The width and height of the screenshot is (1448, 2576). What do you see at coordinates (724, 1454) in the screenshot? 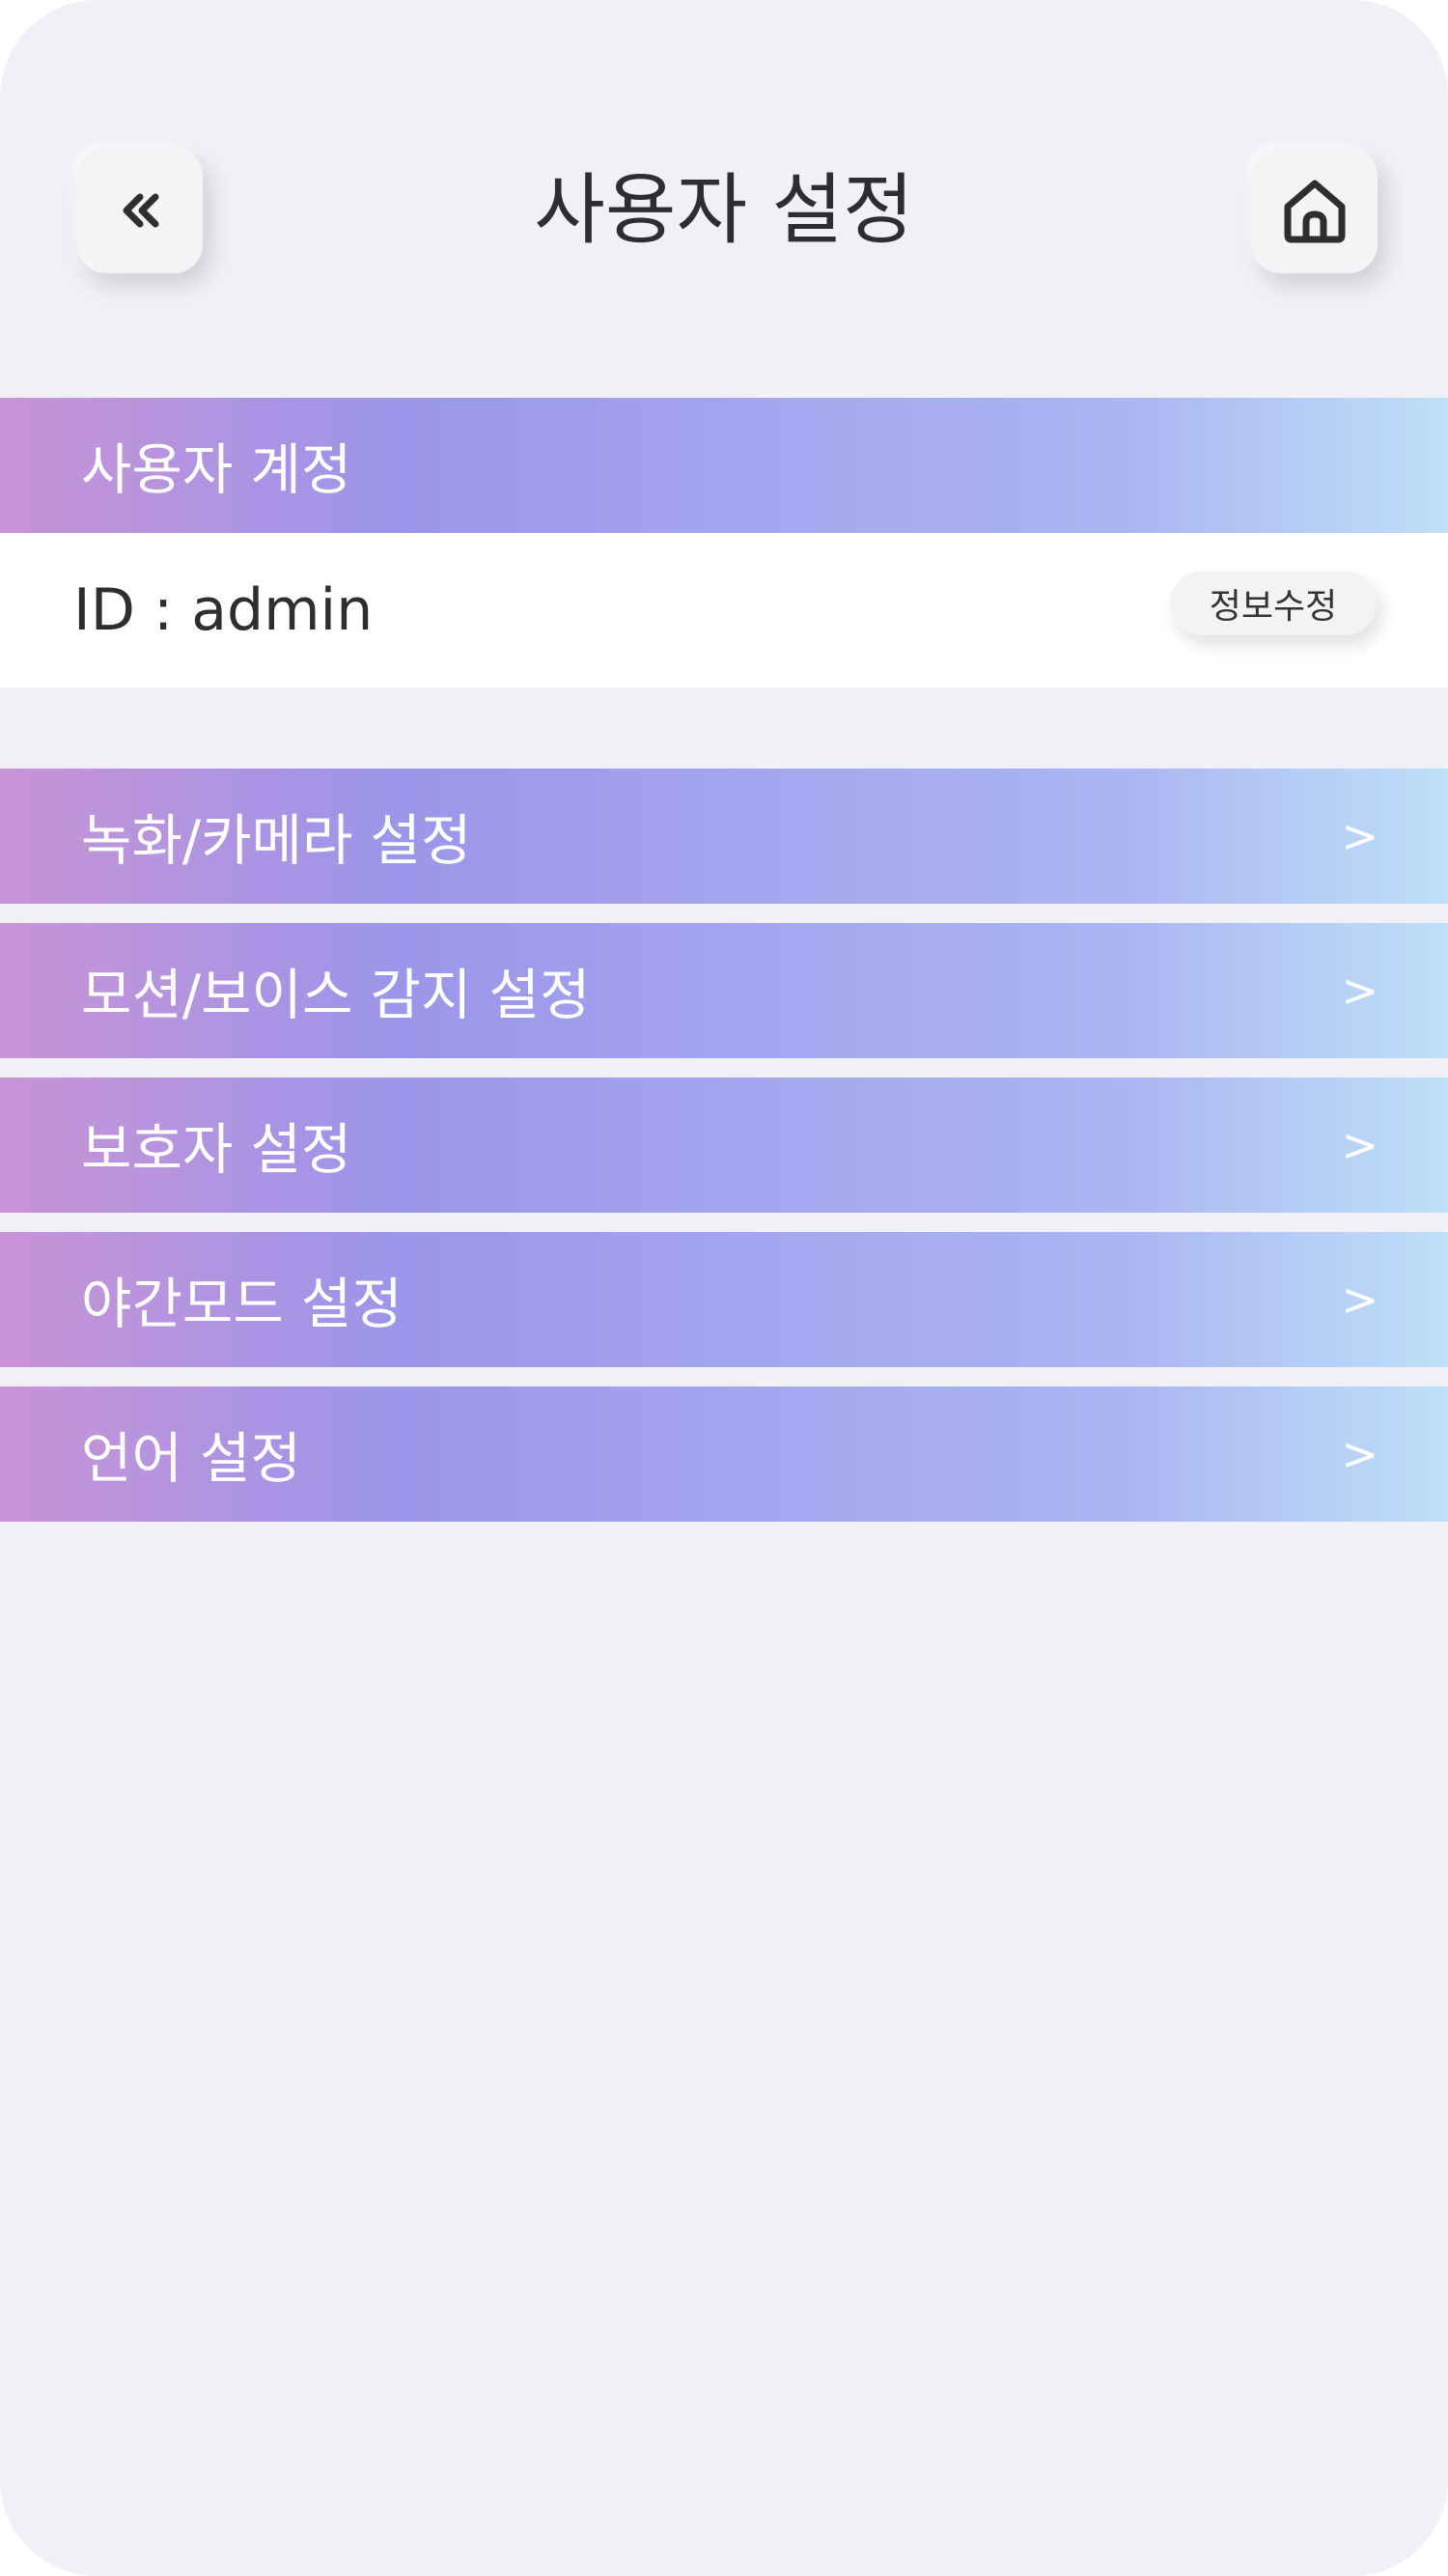
I see `menu-item-language: 언어 설정 >` at bounding box center [724, 1454].